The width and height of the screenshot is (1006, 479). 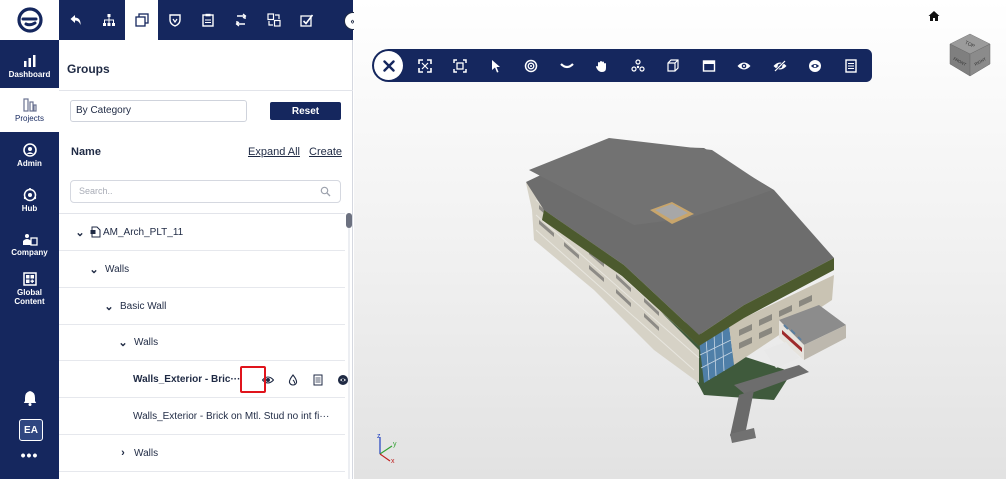 What do you see at coordinates (274, 152) in the screenshot?
I see `expand-all-link: Expand All` at bounding box center [274, 152].